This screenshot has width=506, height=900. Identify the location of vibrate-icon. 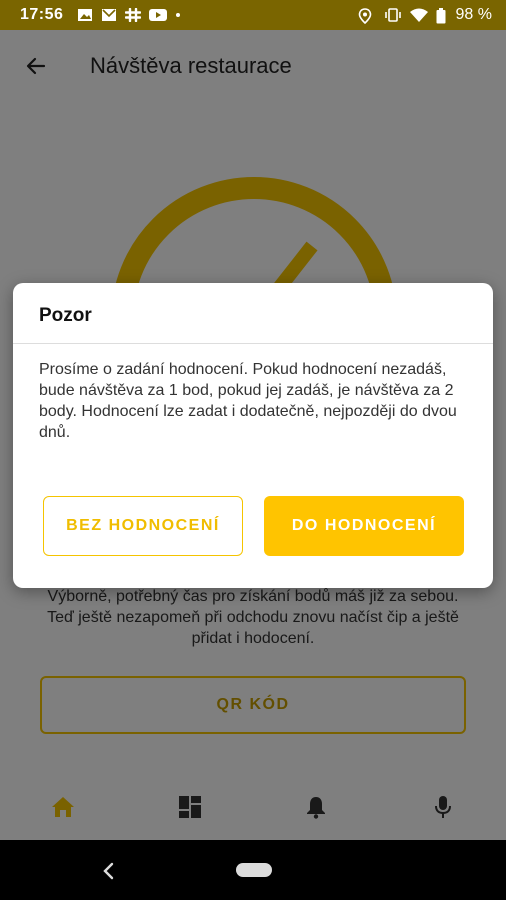
(392, 15).